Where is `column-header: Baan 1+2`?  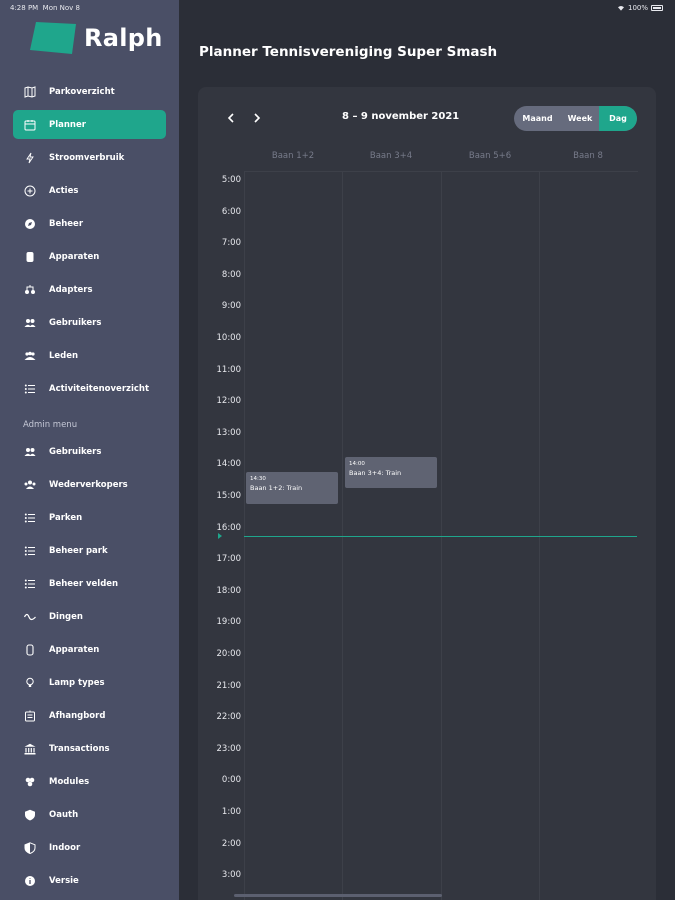
column-header: Baan 1+2 is located at coordinates (293, 156).